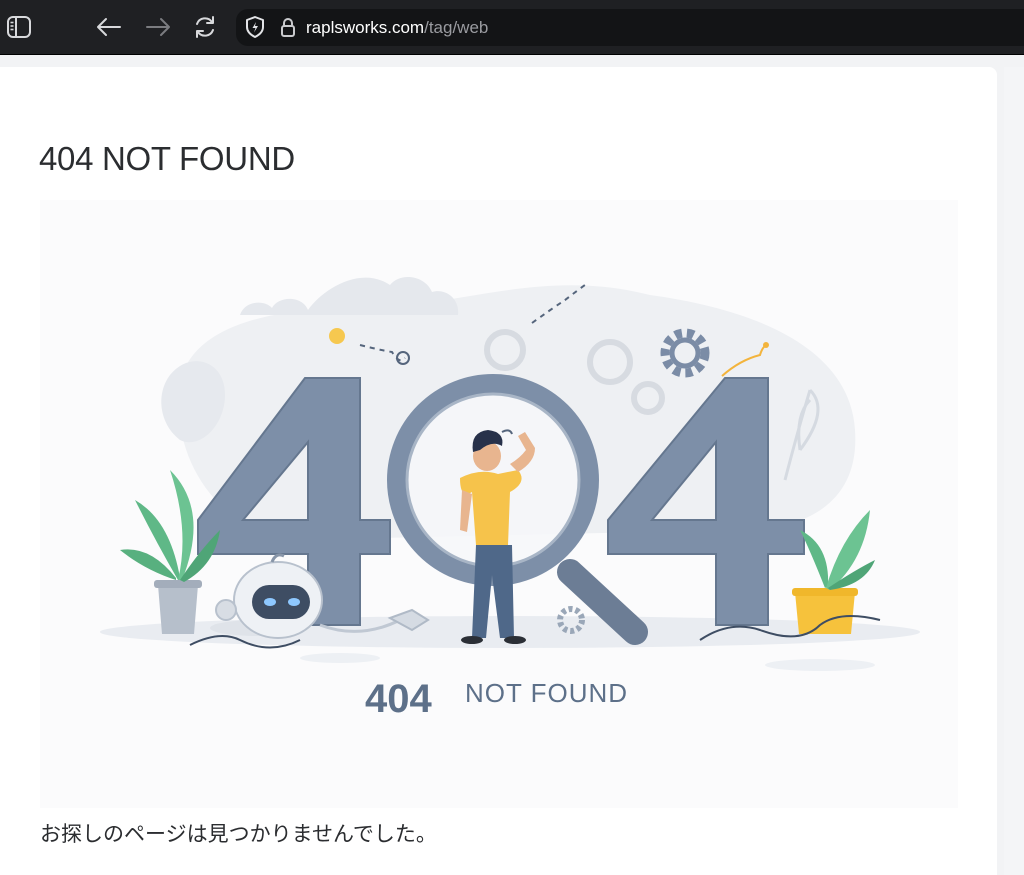 This screenshot has height=875, width=1024. I want to click on forward-button, so click(158, 27).